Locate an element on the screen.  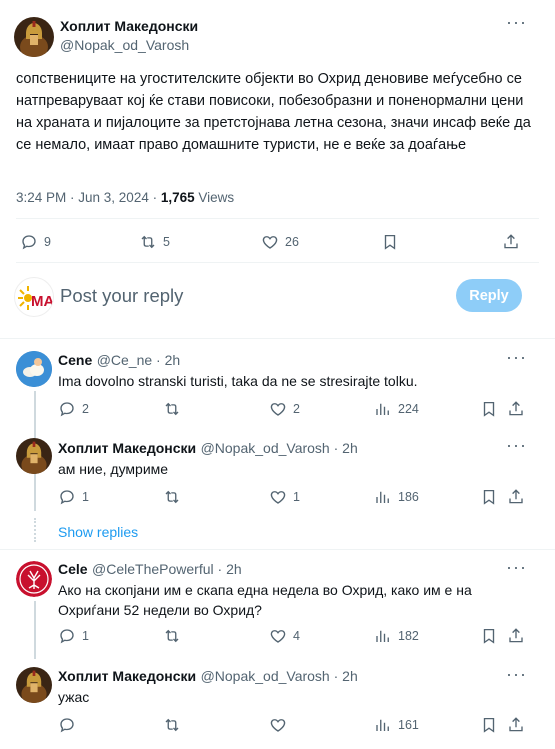
views-label: Views is located at coordinates (214, 197).